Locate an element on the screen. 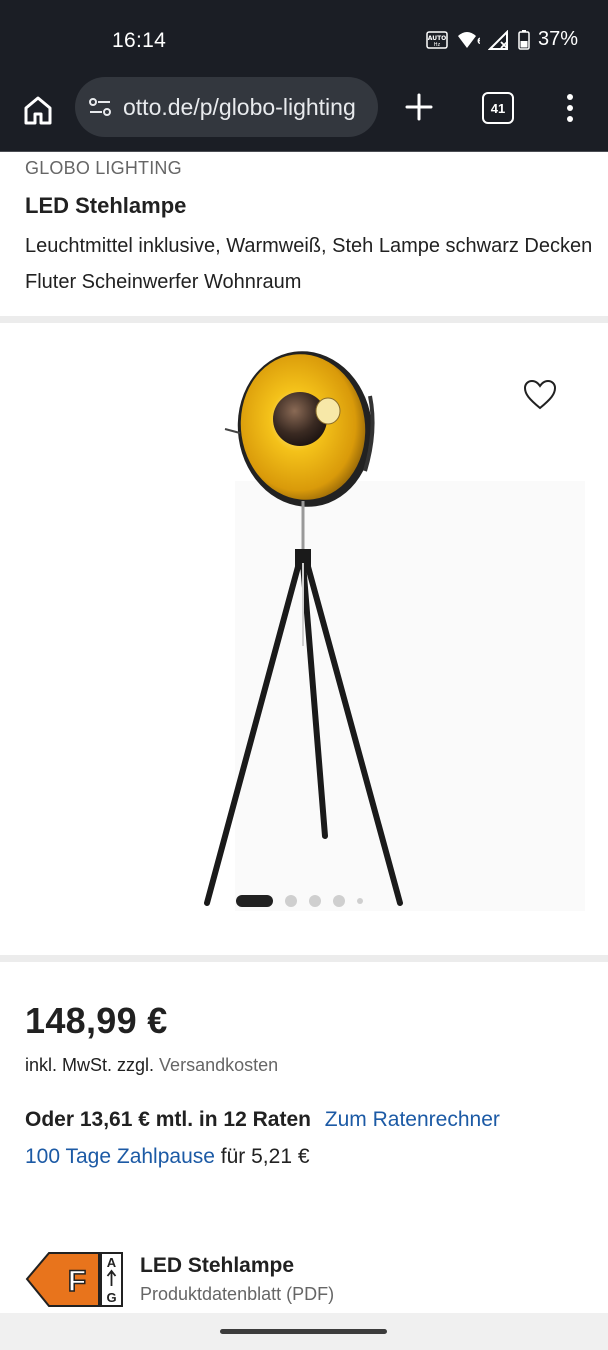 The image size is (608, 1350). energy-scale-bottom: G is located at coordinates (111, 1297).